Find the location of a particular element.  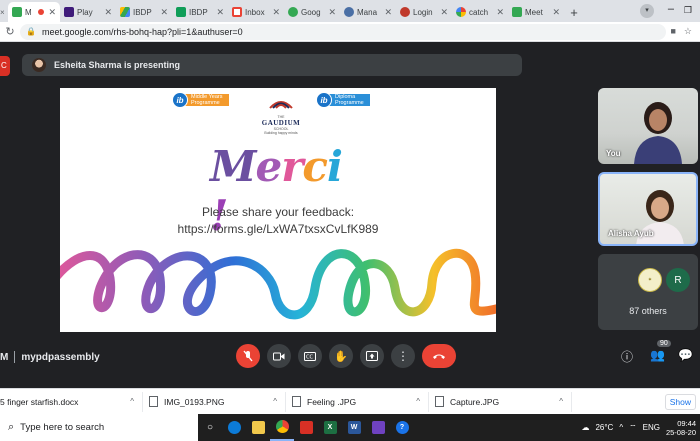

clock: 09:44 25-08-20 is located at coordinates (681, 428).